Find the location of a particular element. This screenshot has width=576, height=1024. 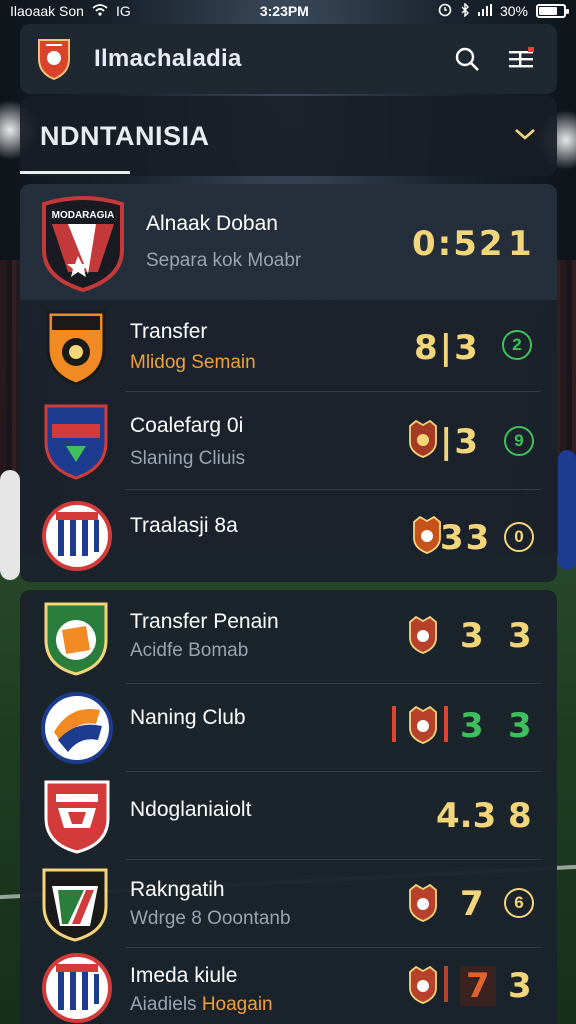

points-value: 1 is located at coordinates (520, 244).